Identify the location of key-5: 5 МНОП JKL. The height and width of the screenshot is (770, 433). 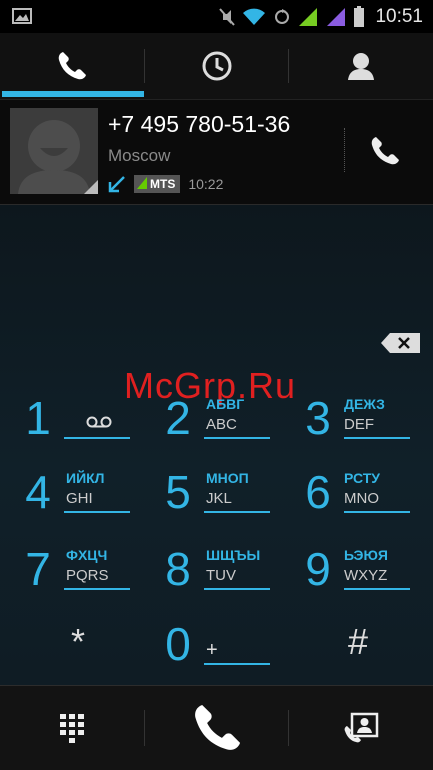
(224, 492).